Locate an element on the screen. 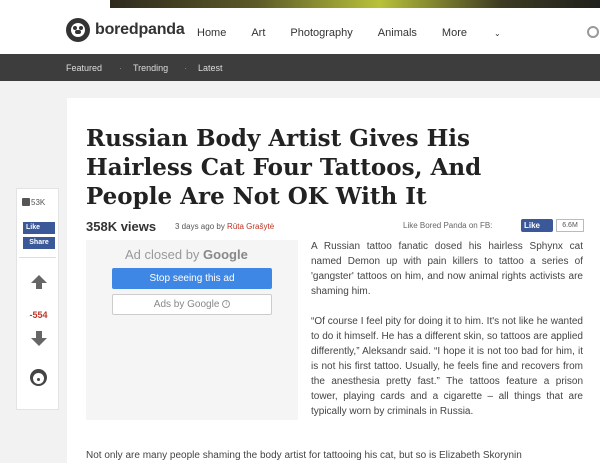  sub-nav: Featured · Trending · Latest is located at coordinates (300, 67).